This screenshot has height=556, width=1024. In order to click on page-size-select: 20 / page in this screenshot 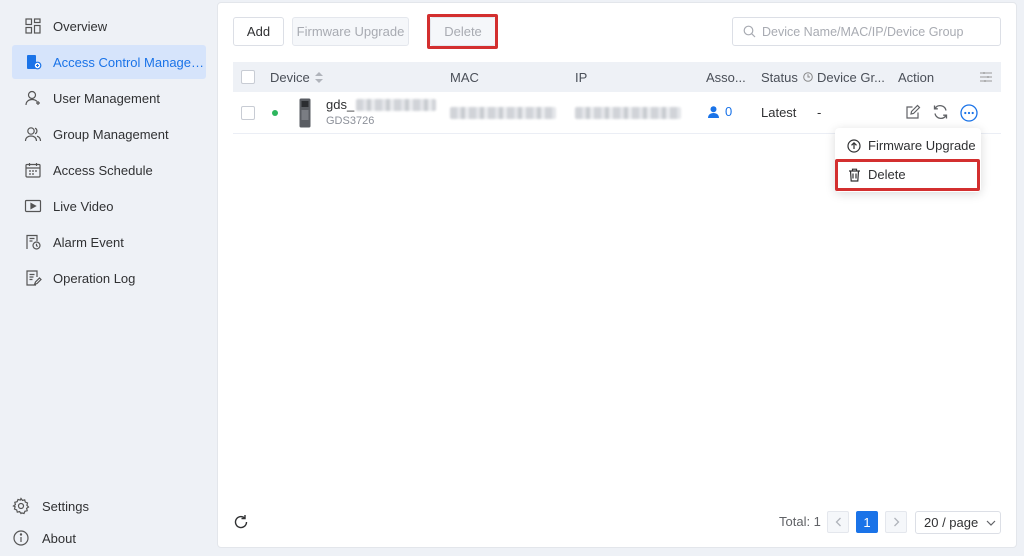, I will do `click(958, 522)`.